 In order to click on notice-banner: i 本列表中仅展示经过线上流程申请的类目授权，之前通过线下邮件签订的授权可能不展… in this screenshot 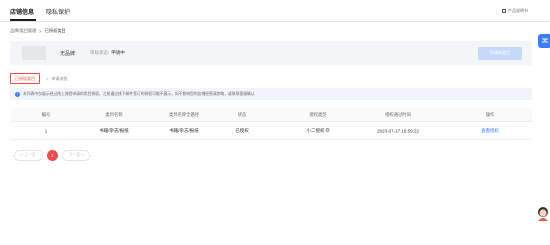, I will do `click(271, 94)`.